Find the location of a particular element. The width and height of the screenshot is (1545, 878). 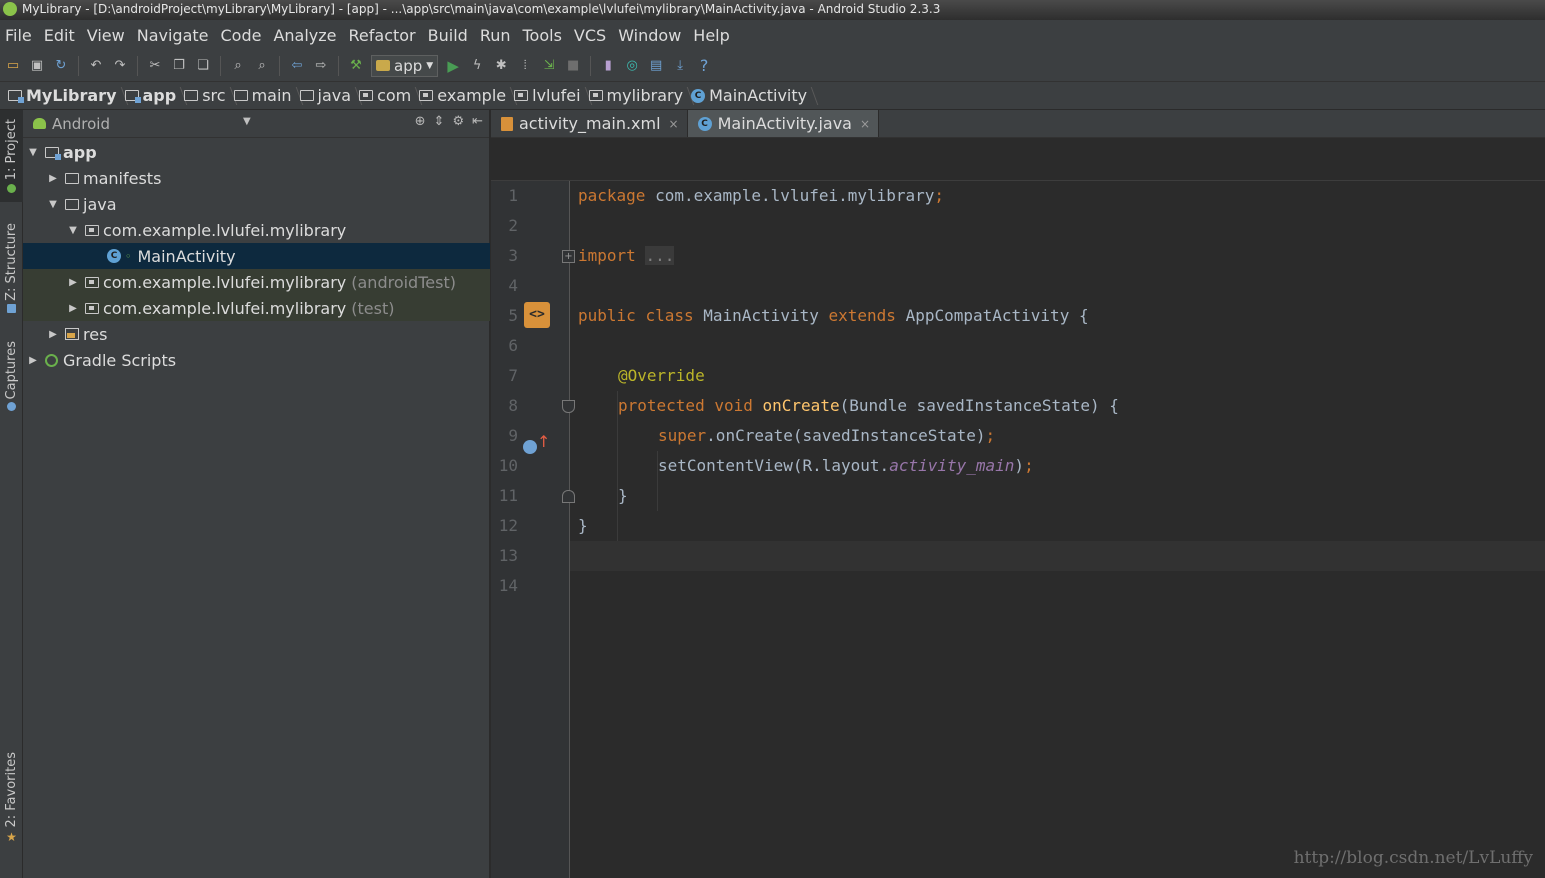

attach-debugger-icon: ⇲ is located at coordinates (549, 66).